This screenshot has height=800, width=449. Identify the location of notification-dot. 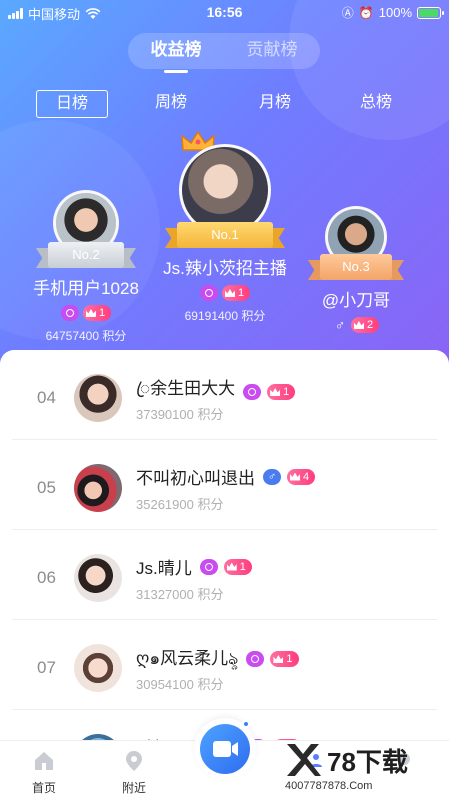
(246, 724).